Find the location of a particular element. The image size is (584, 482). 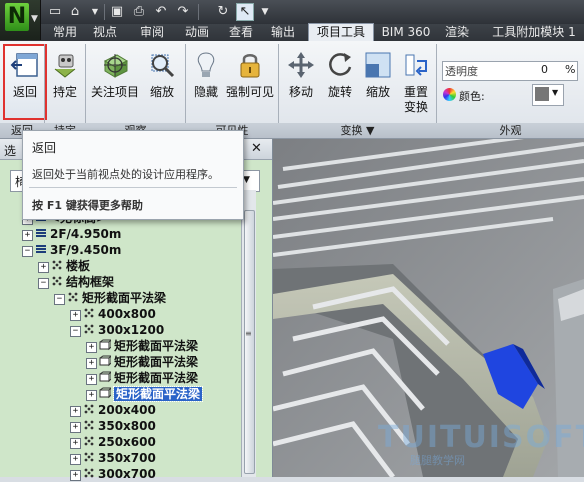

tree-row-label: 3F/9.450m is located at coordinates (86, 250).